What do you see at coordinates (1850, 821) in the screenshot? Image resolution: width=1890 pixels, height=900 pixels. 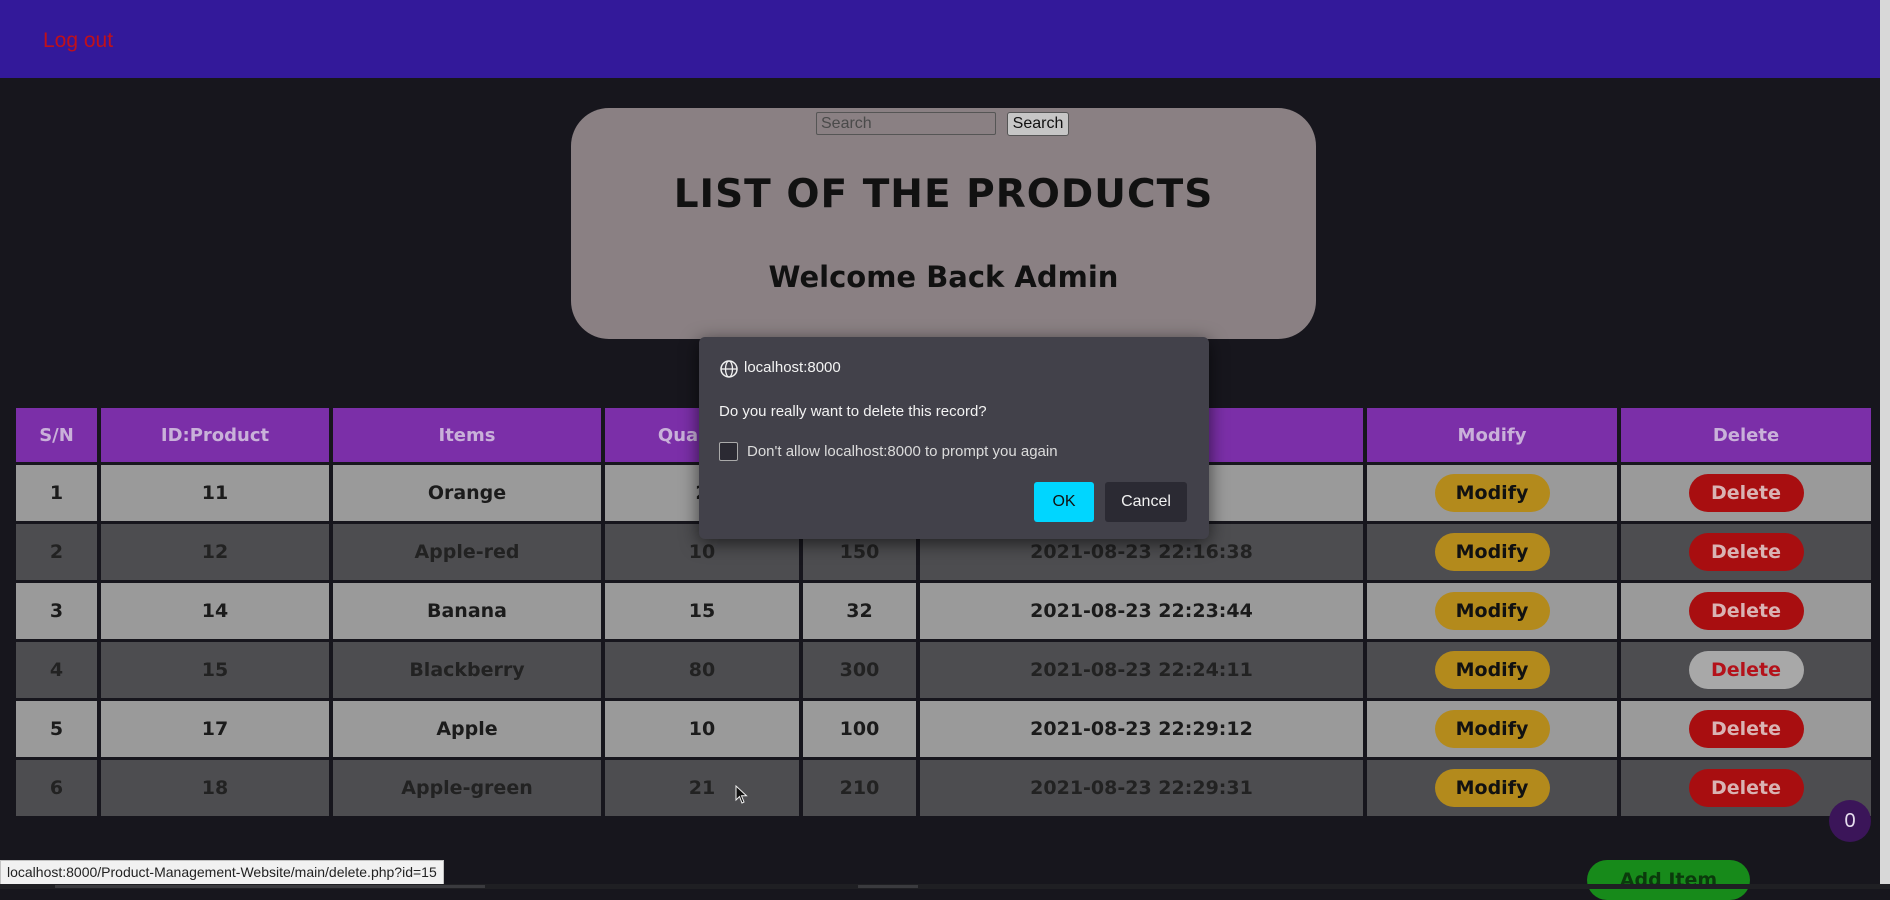 I see `cart-count-badge: 0` at bounding box center [1850, 821].